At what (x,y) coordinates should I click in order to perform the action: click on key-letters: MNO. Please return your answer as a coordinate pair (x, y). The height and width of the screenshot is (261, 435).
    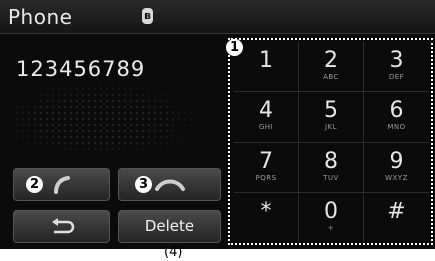
    Looking at the image, I should click on (396, 127).